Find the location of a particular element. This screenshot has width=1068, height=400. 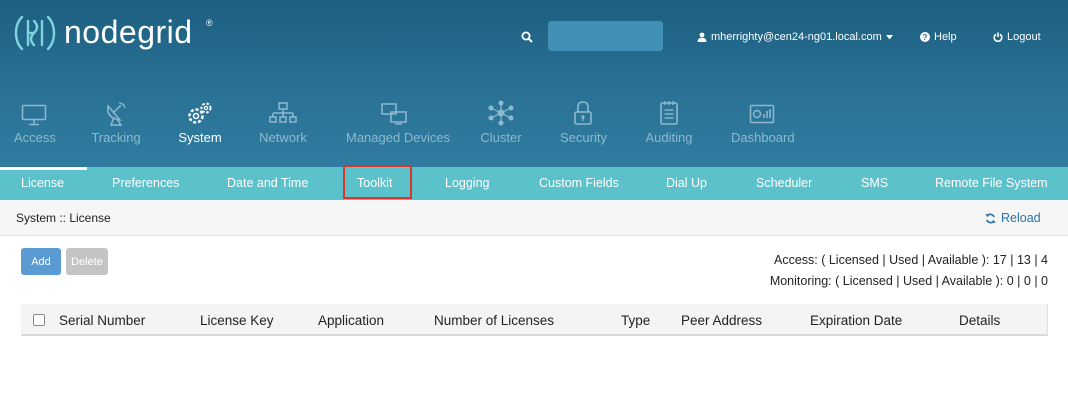

dashboard-icon is located at coordinates (762, 114).